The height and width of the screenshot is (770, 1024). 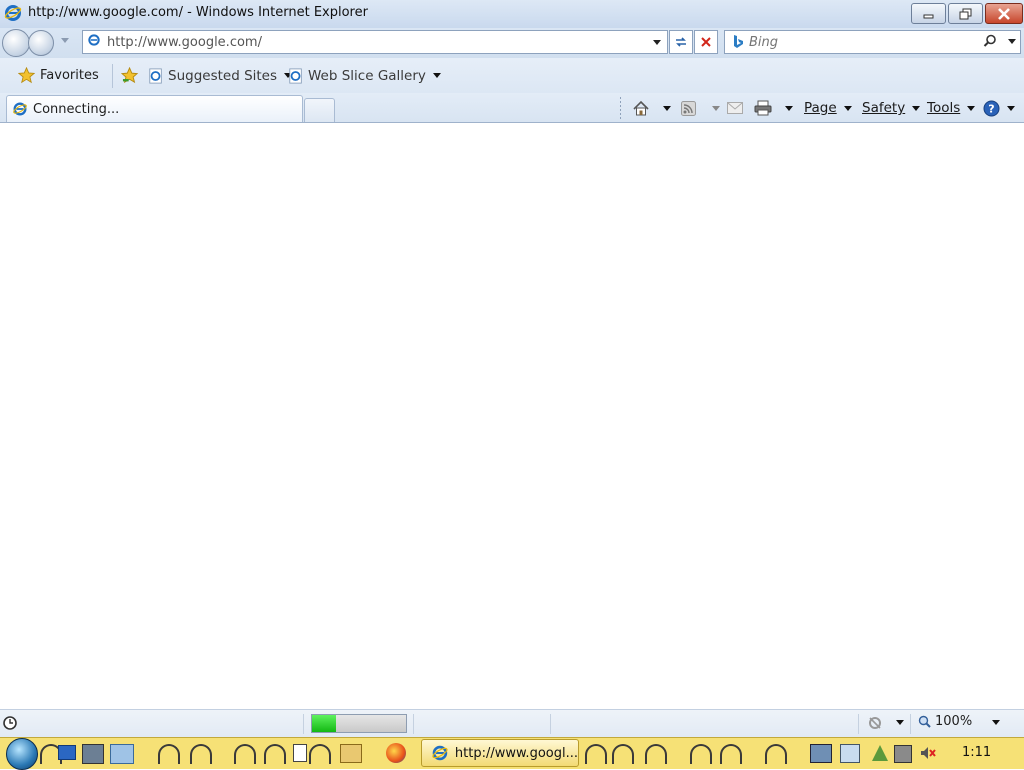 What do you see at coordinates (69, 75) in the screenshot?
I see `favorites-label: Favorites` at bounding box center [69, 75].